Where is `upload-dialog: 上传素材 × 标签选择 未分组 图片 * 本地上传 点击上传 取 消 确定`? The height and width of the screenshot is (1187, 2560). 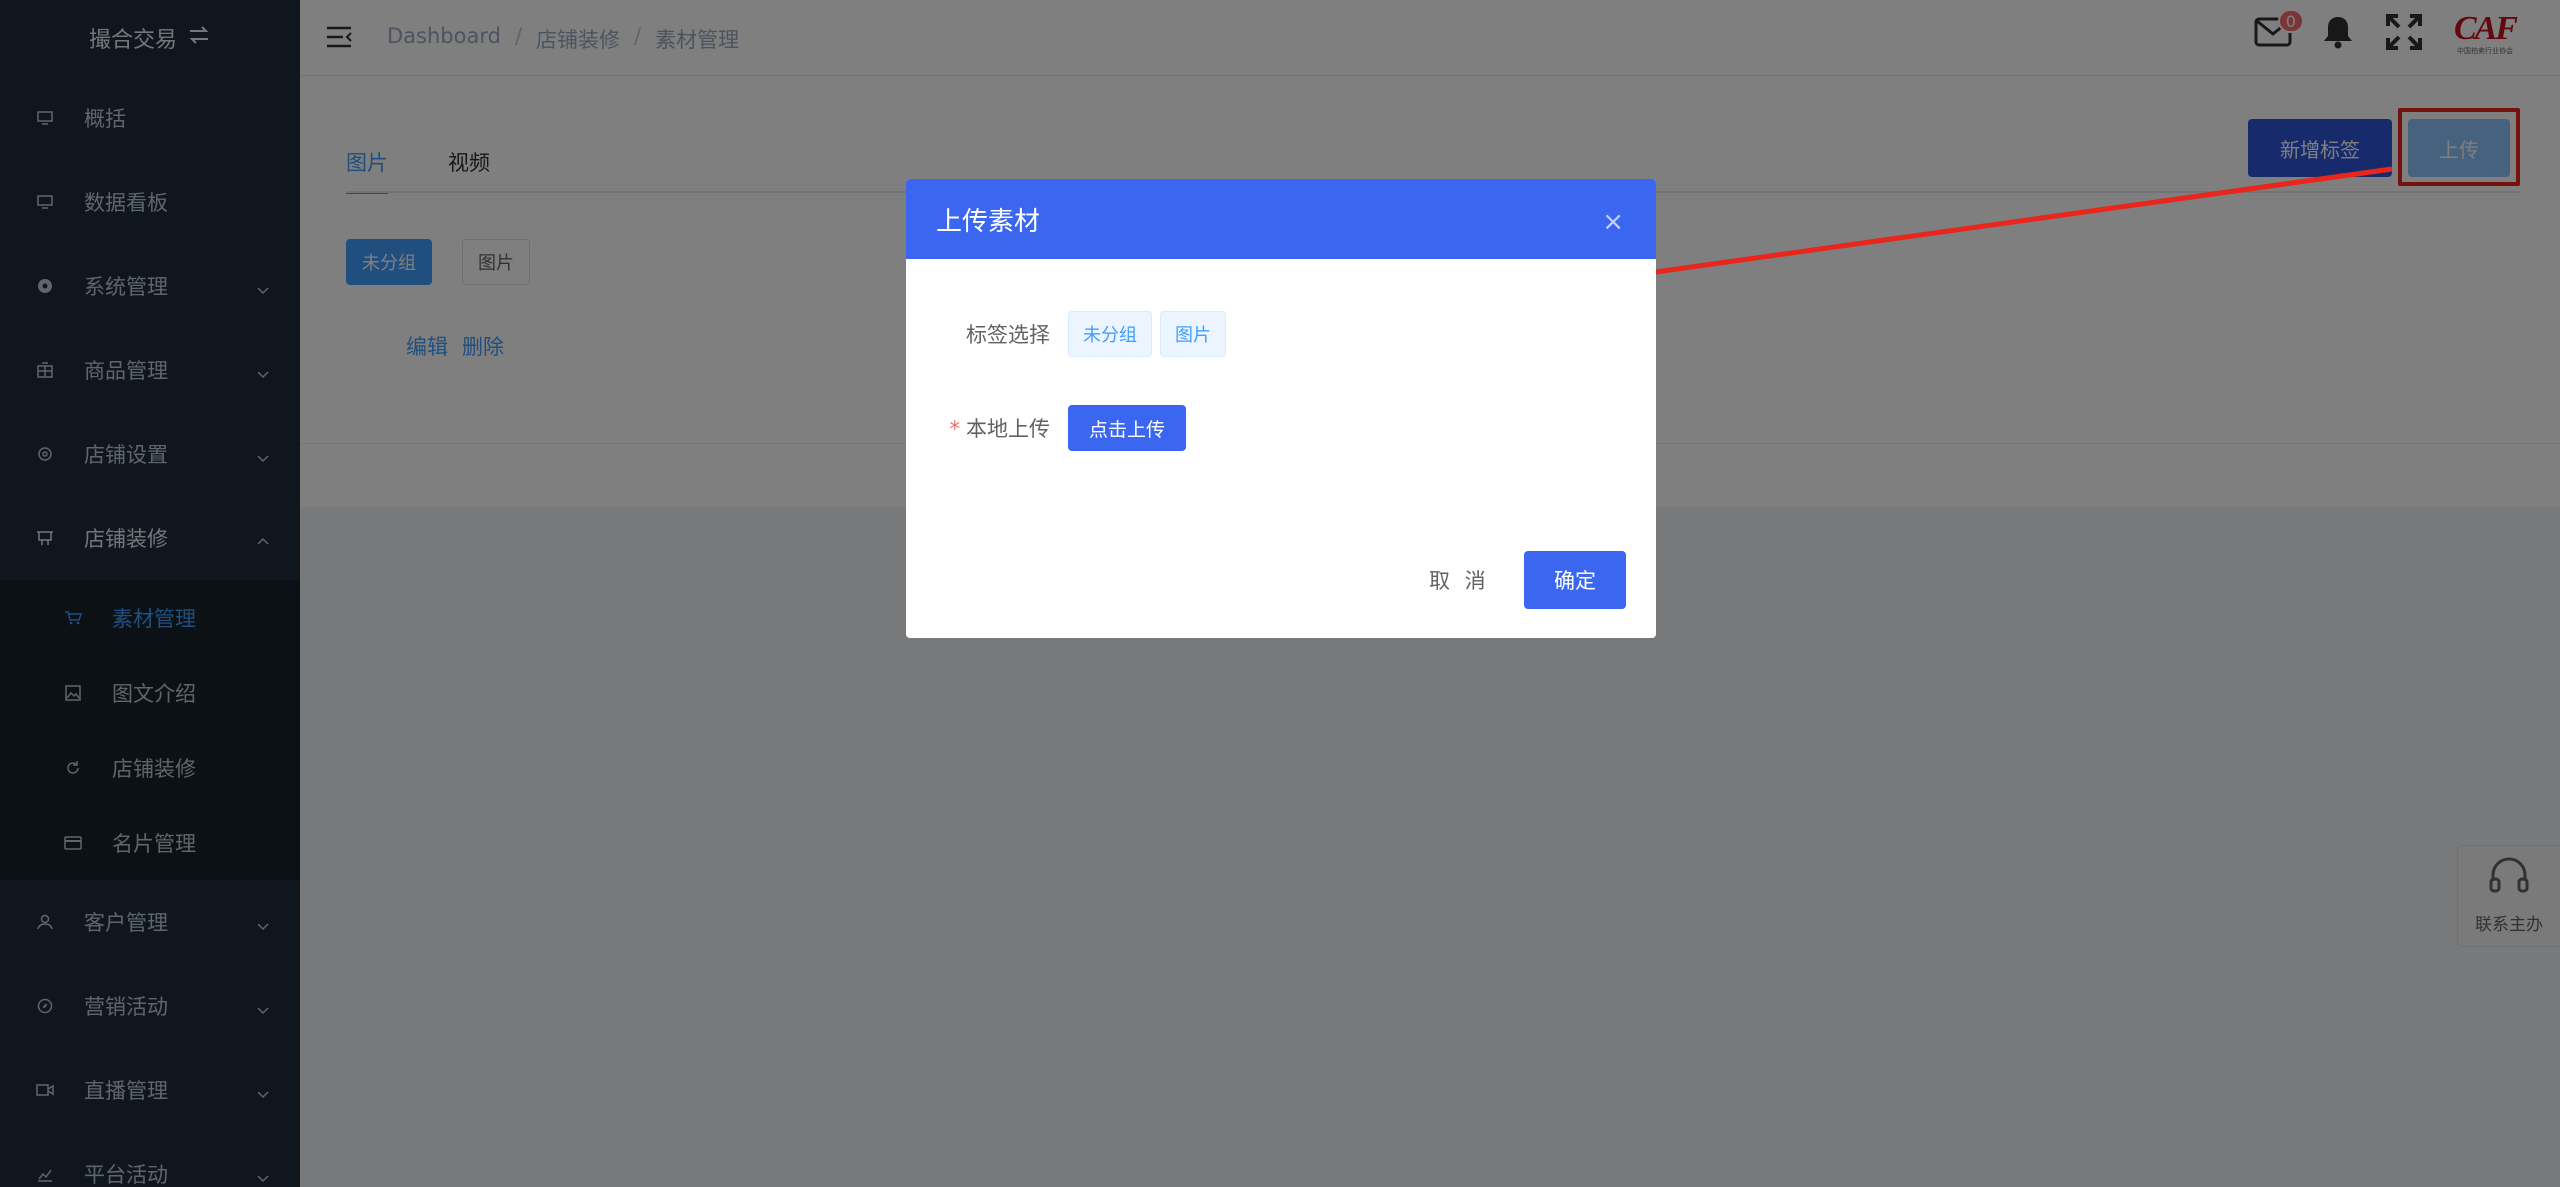 upload-dialog: 上传素材 × 标签选择 未分组 图片 * 本地上传 点击上传 取 消 确定 is located at coordinates (1281, 408).